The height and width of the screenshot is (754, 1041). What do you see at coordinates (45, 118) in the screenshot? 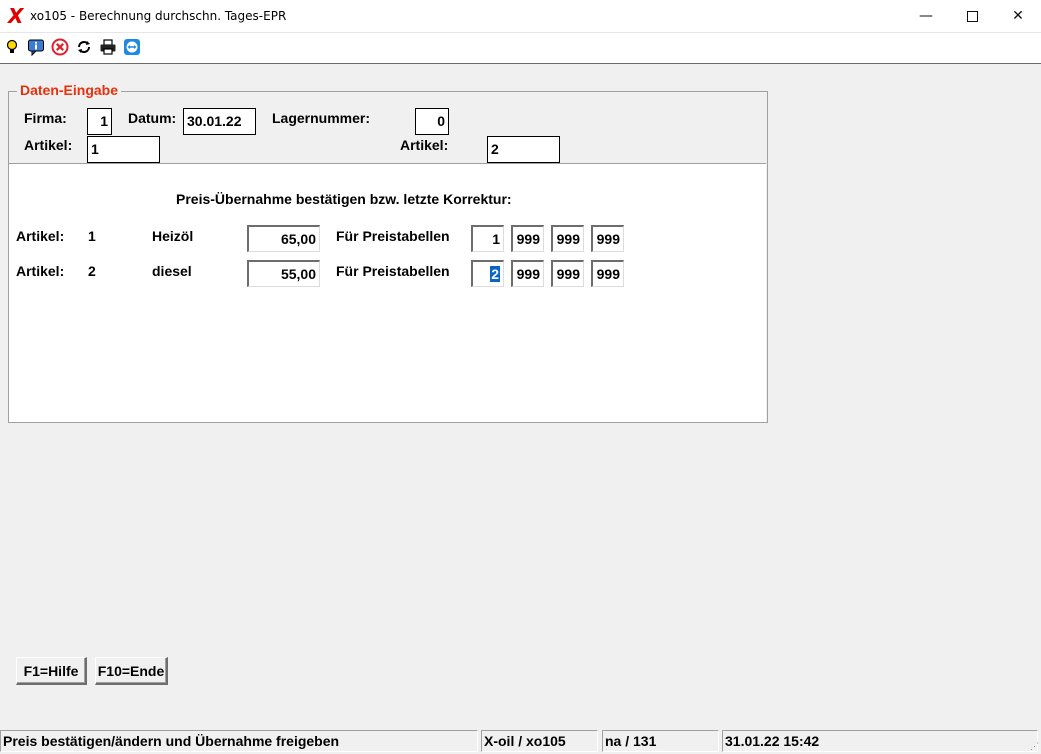
I see `firma-label: Firma:` at bounding box center [45, 118].